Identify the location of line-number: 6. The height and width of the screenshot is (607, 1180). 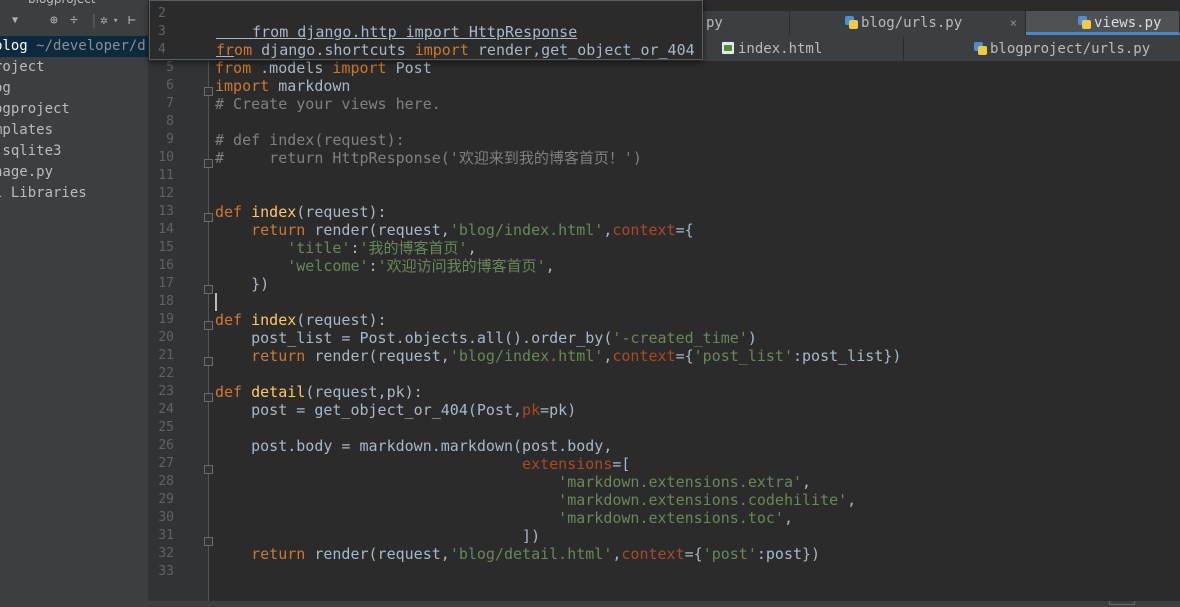
(170, 85).